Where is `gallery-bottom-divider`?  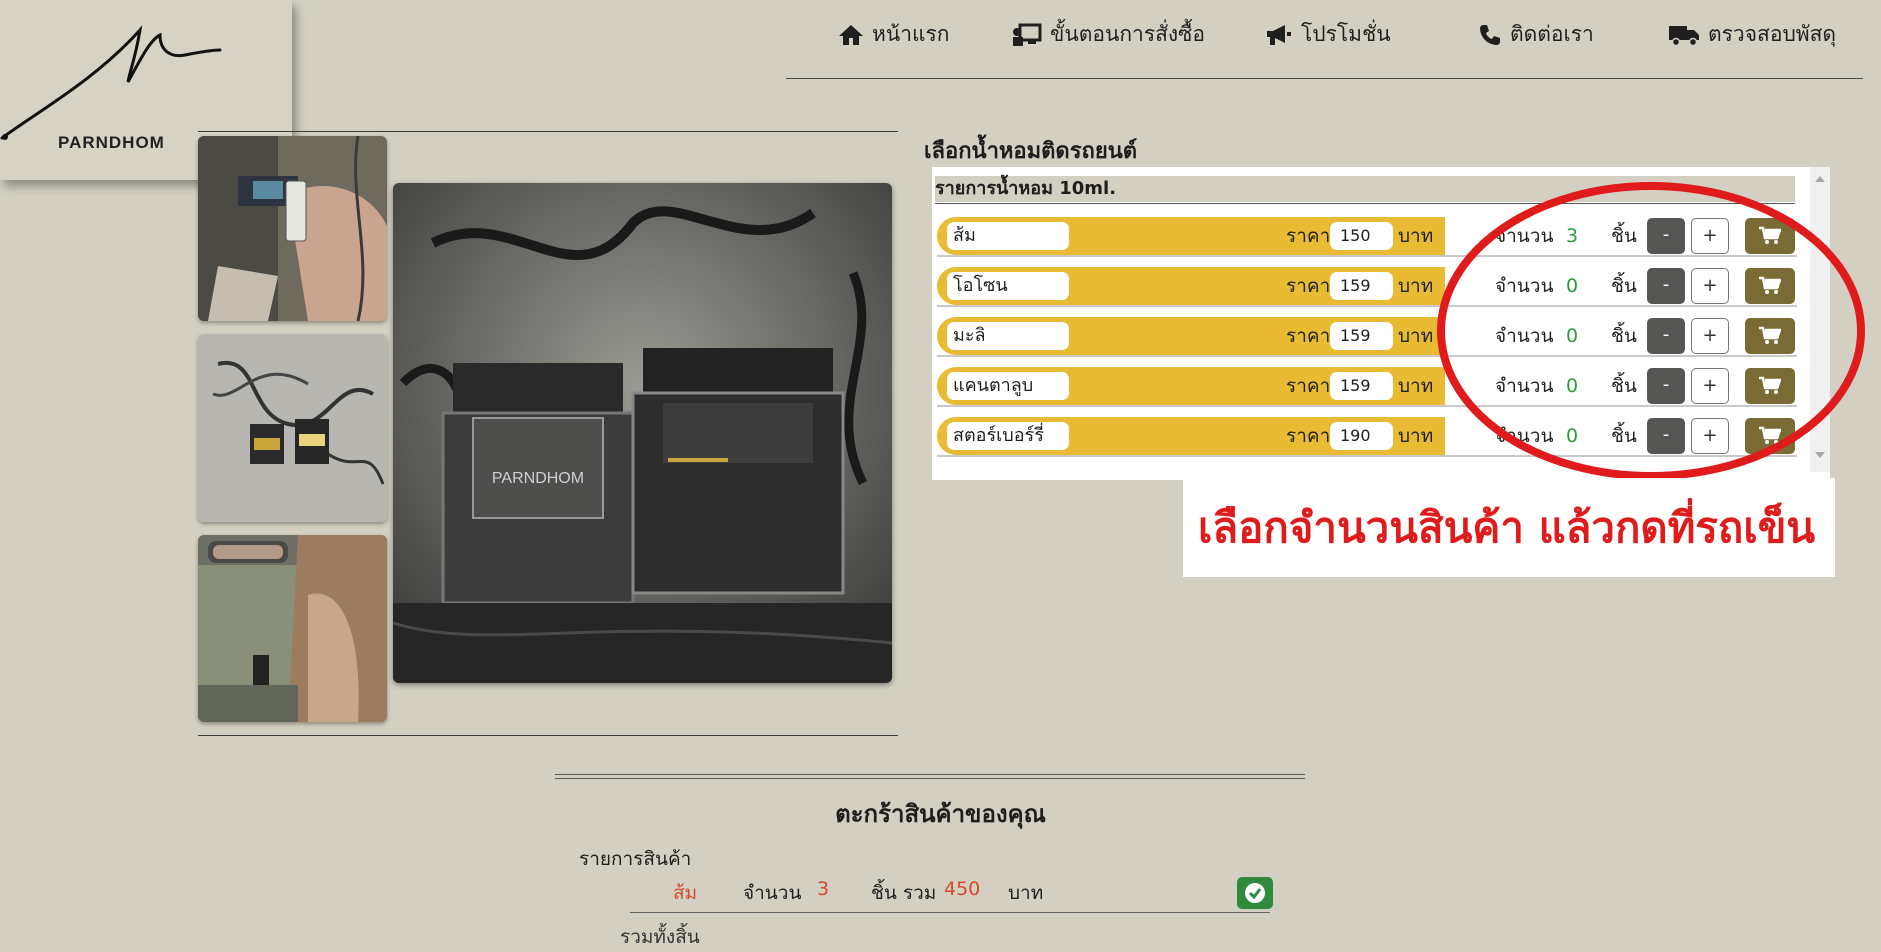 gallery-bottom-divider is located at coordinates (548, 735).